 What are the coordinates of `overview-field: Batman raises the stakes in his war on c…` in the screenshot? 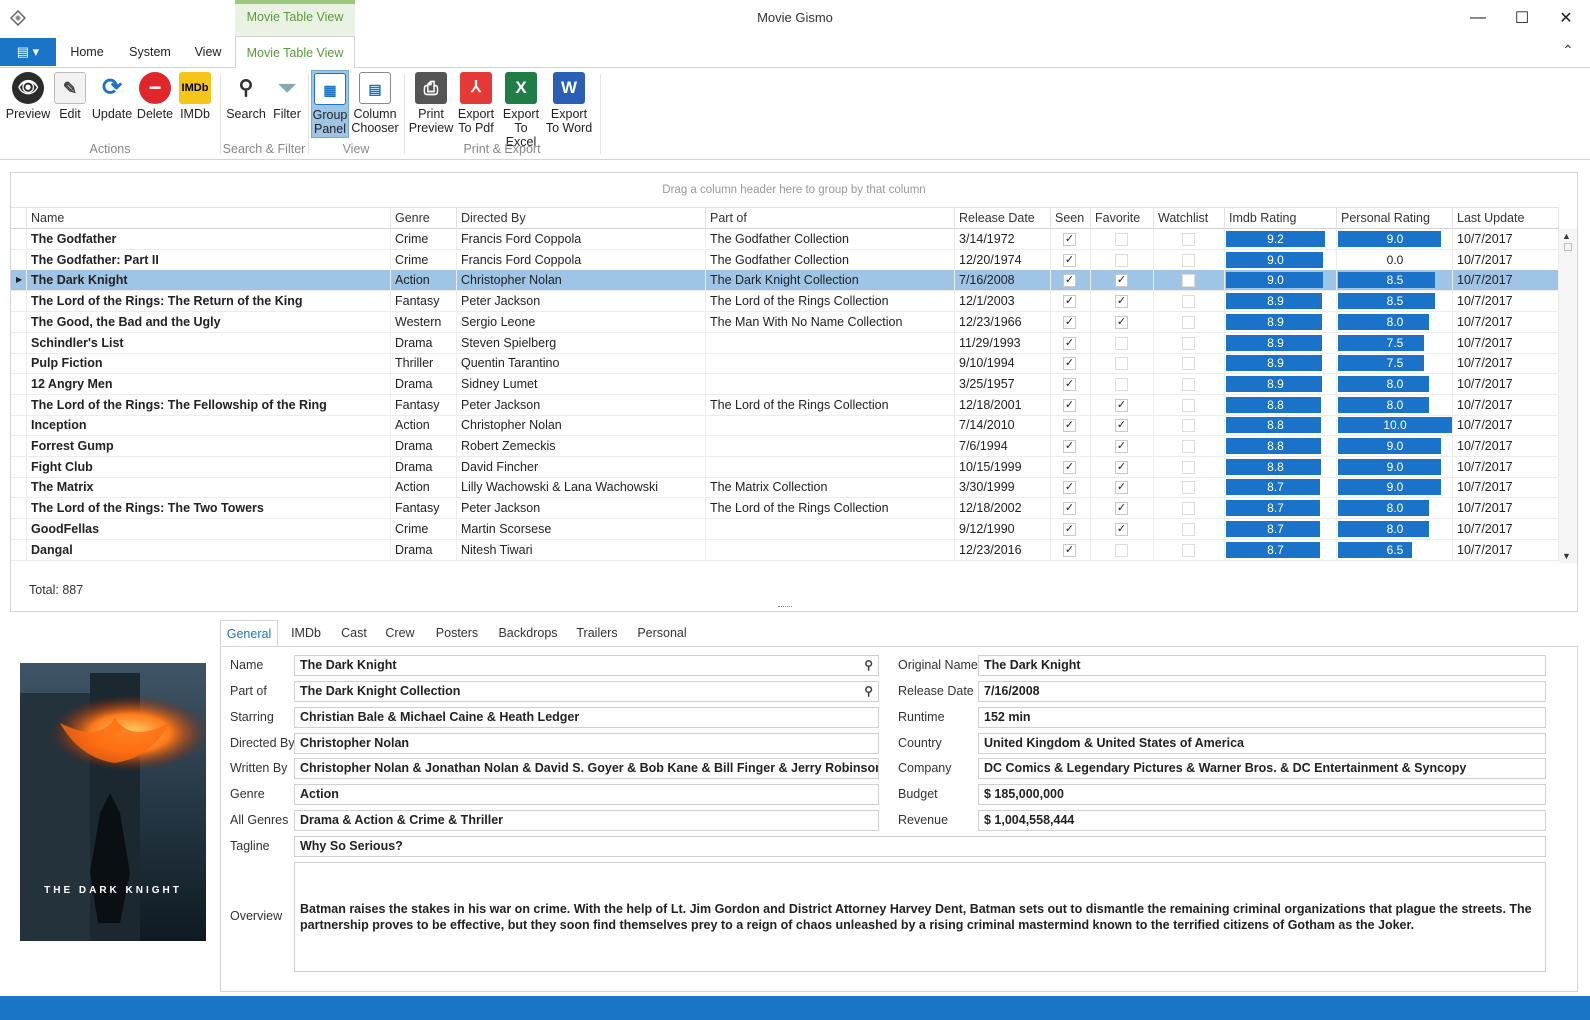 It's located at (920, 917).